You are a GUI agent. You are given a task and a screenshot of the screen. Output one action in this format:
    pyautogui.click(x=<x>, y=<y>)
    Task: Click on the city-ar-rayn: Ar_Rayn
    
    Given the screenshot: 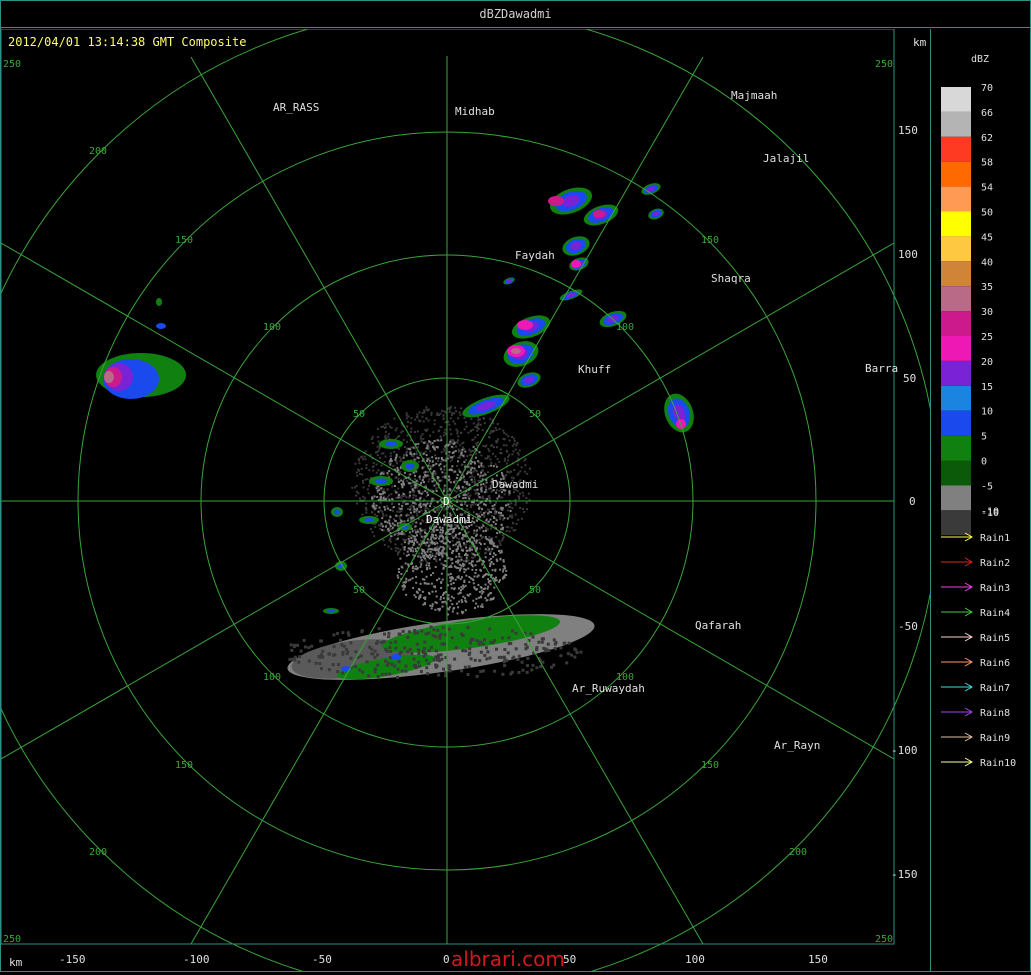 What is the action you would take?
    pyautogui.click(x=797, y=745)
    